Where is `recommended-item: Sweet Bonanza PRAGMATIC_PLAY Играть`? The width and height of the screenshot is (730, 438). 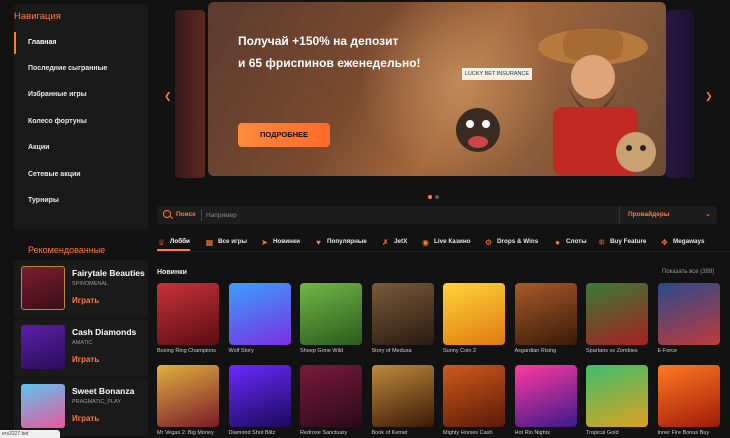
recommended-item: Sweet Bonanza PRAGMATIC_PLAY Играть is located at coordinates (81, 407).